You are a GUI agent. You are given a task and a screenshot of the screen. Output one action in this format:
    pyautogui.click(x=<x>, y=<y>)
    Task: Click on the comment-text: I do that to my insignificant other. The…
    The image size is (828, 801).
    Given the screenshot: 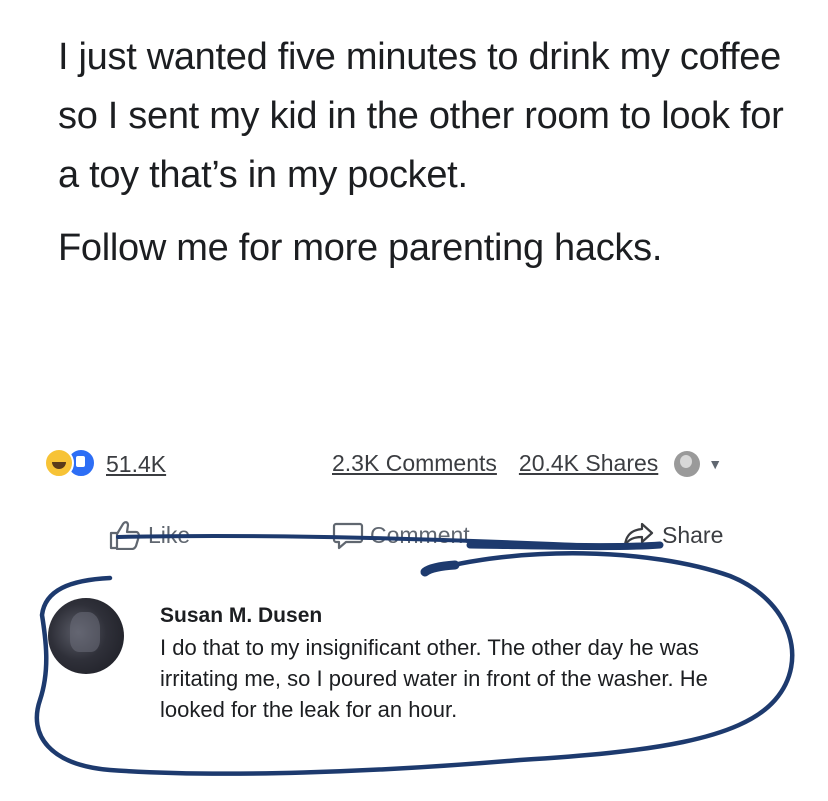 What is the action you would take?
    pyautogui.click(x=434, y=678)
    